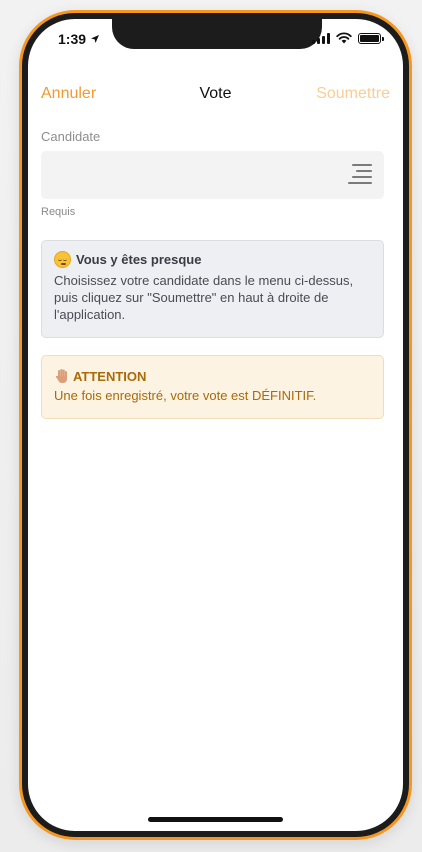 Image resolution: width=422 pixels, height=852 pixels. What do you see at coordinates (353, 94) in the screenshot?
I see `submit-button: Soumettre` at bounding box center [353, 94].